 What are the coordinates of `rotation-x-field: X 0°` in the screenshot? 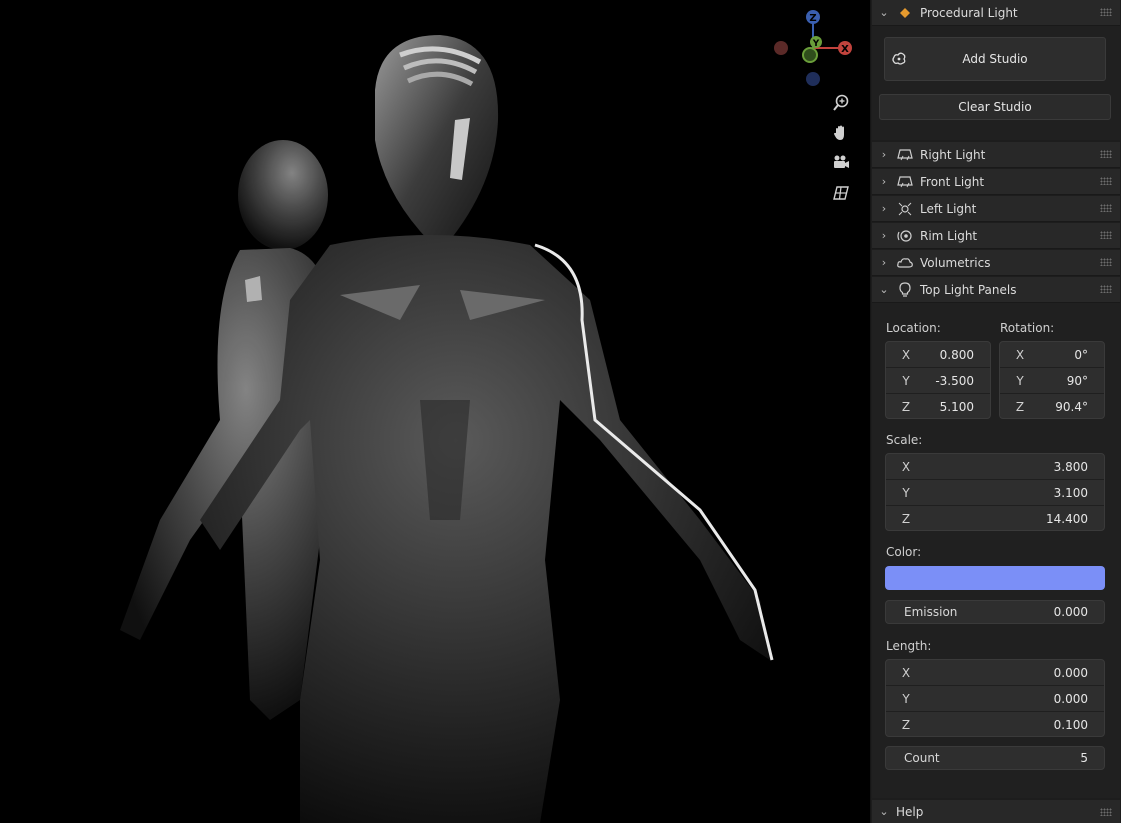 It's located at (1052, 355).